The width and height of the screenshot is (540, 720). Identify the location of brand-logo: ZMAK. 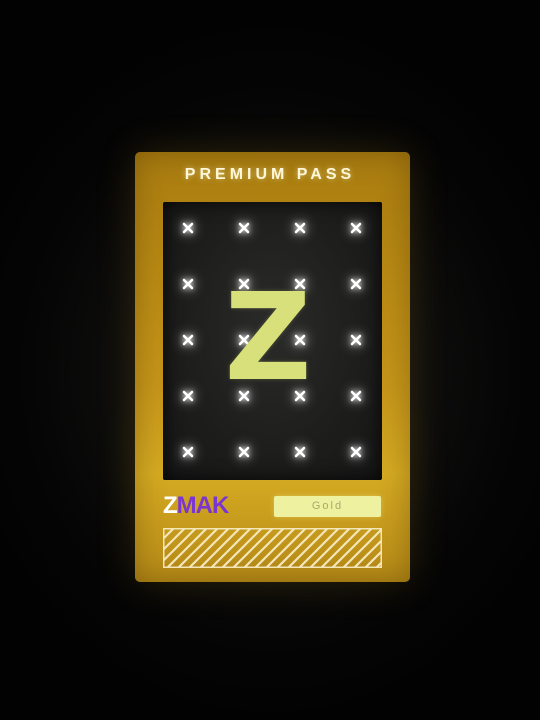
(196, 506).